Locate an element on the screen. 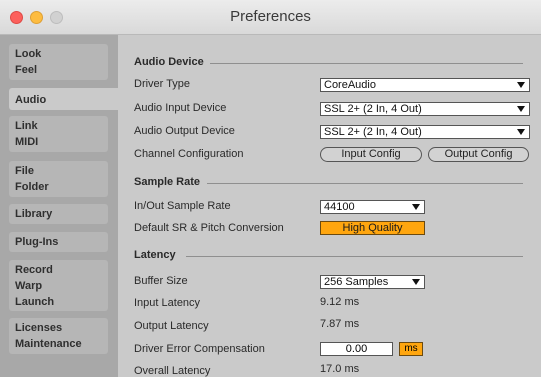 This screenshot has width=541, height=377. audio-input-device-dropdown: SSL 2+ (2 In, 4 Out) is located at coordinates (425, 109).